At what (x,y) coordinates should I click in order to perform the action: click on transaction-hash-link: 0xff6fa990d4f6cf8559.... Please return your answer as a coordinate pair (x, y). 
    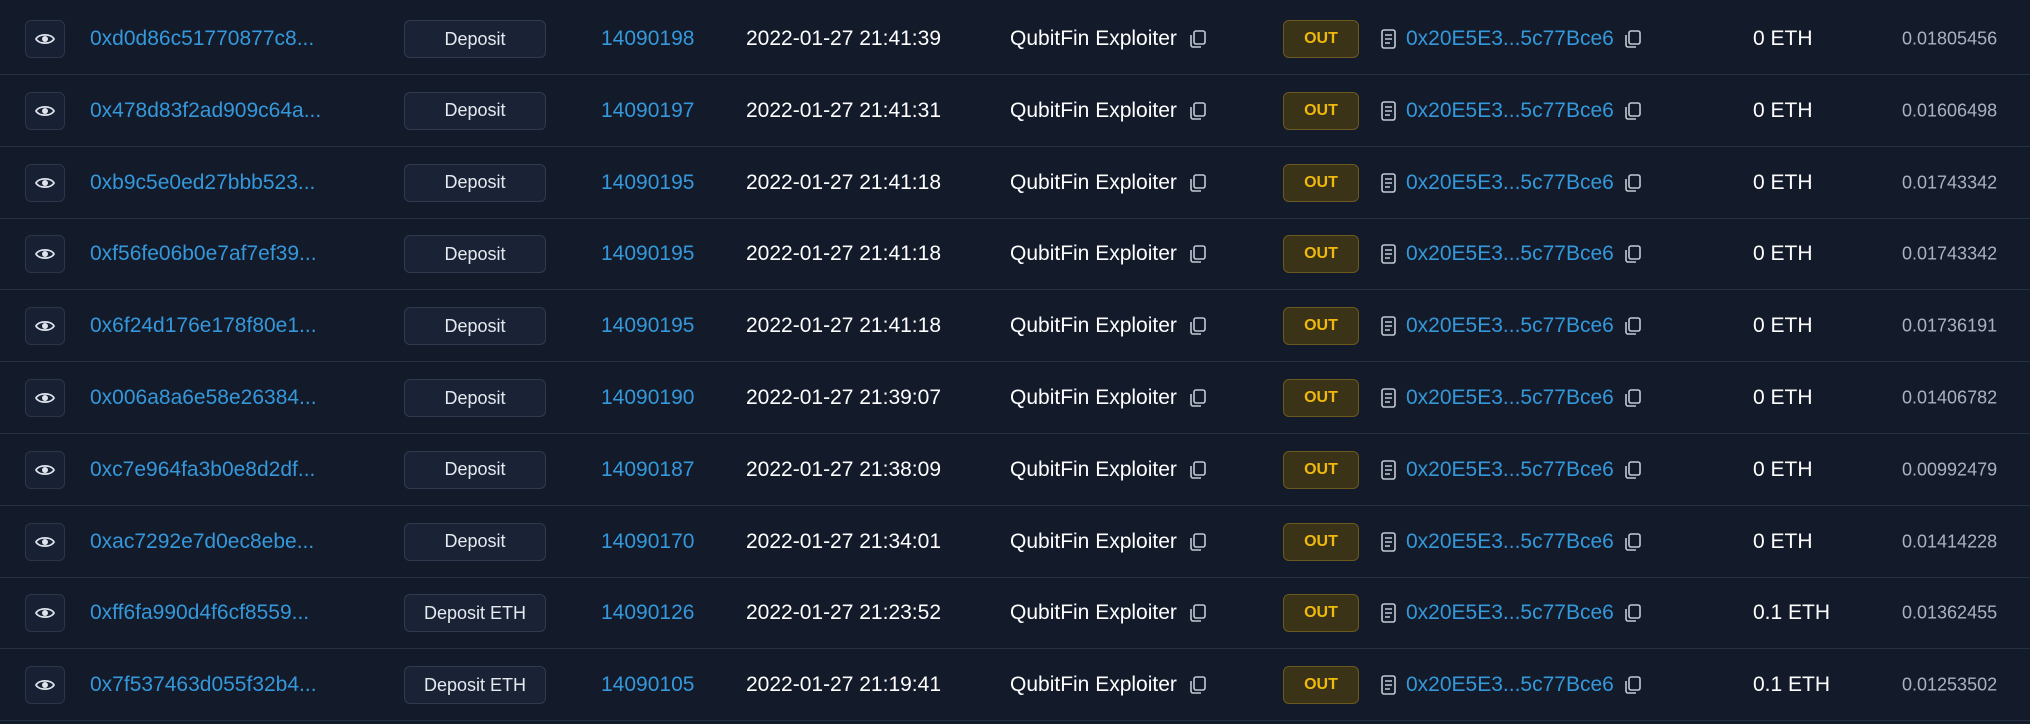
    Looking at the image, I should click on (199, 613).